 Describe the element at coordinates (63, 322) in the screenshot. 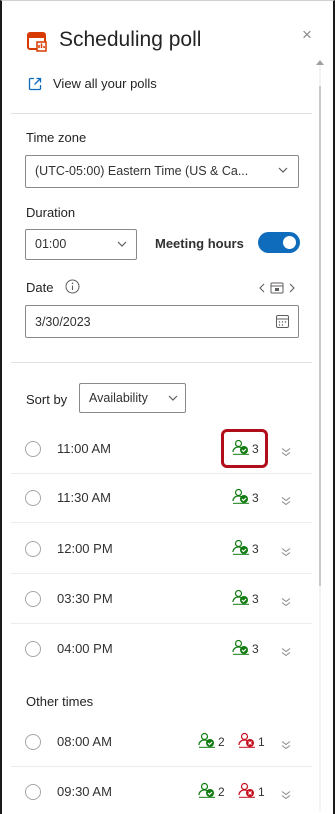

I see `date-value: 3/30/2023` at that location.